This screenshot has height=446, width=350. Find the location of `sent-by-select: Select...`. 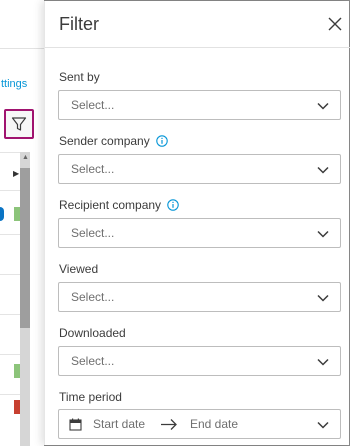

sent-by-select: Select... is located at coordinates (199, 105).